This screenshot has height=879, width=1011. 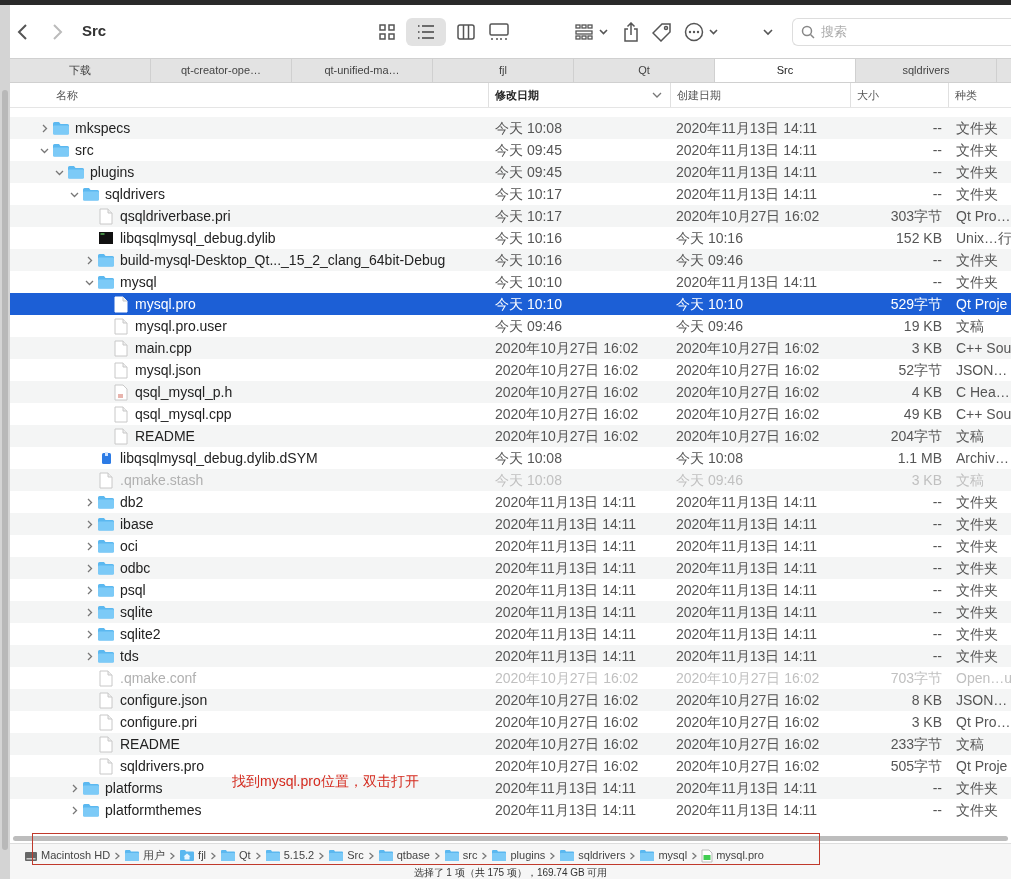 I want to click on table-cell-text: 303字节, so click(x=915, y=216).